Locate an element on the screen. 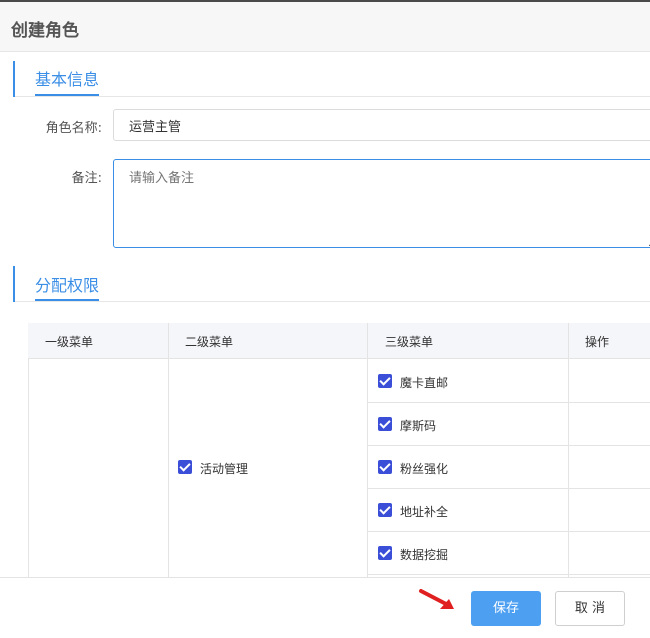 The height and width of the screenshot is (638, 650). table-header is located at coordinates (339, 341).